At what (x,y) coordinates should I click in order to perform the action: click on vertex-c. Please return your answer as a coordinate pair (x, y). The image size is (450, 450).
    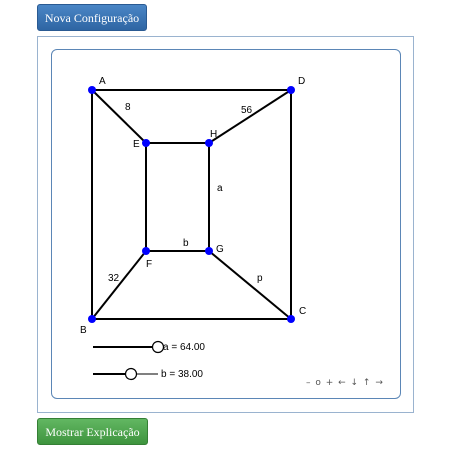
    Looking at the image, I should click on (291, 319).